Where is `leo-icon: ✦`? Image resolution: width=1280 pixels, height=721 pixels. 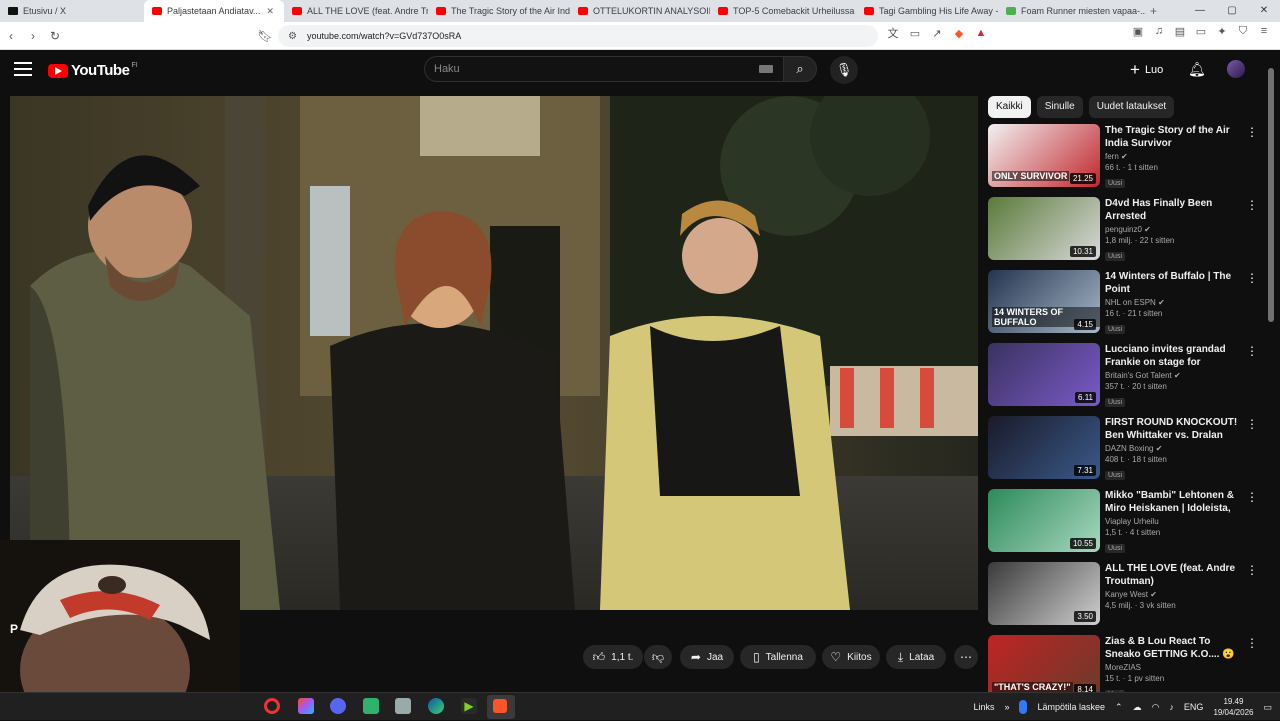
leo-icon: ✦ is located at coordinates (1222, 31).